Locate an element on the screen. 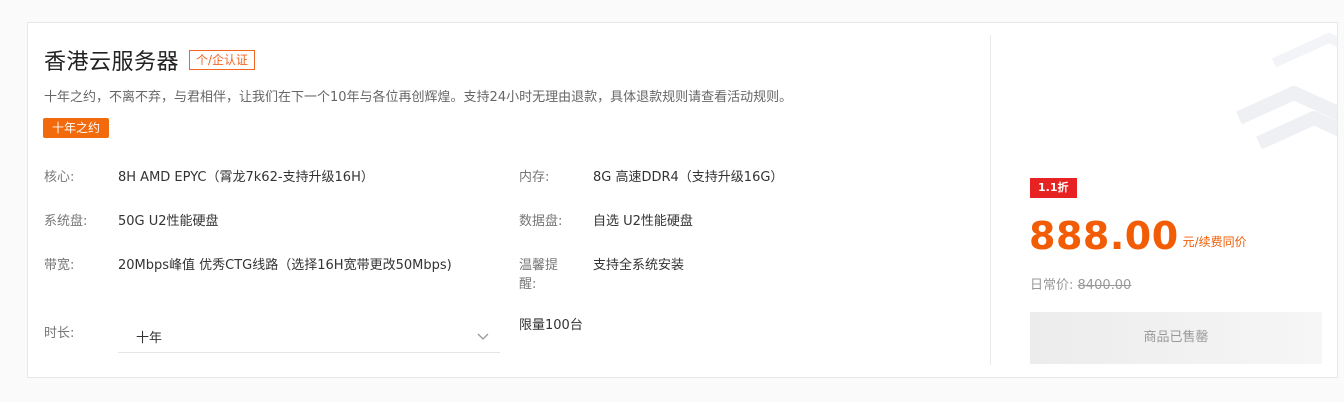 This screenshot has height=402, width=1344. original-price-label: 日常价: is located at coordinates (1052, 285).